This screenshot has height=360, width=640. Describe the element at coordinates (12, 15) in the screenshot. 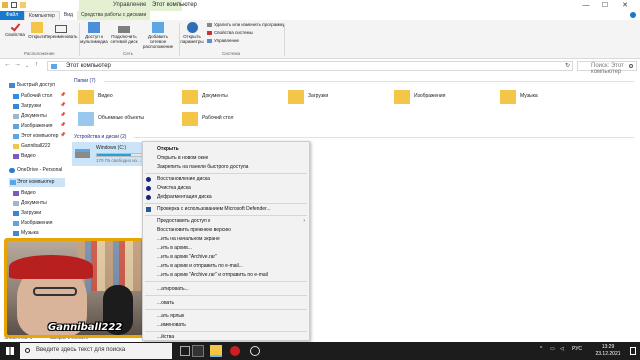

I see `tab-file: Файл` at that location.